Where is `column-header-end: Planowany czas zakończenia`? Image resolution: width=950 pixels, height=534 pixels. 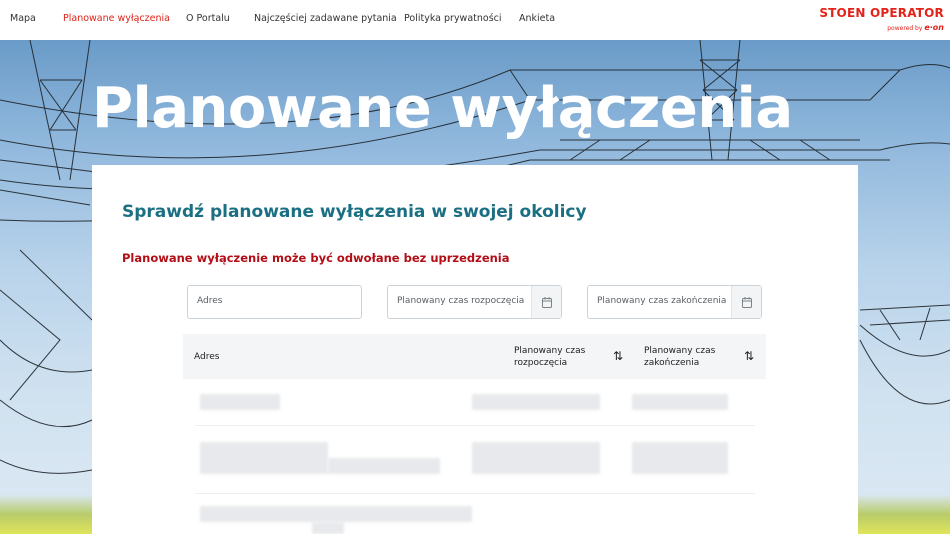
column-header-end: Planowany czas zakończenia is located at coordinates (689, 357).